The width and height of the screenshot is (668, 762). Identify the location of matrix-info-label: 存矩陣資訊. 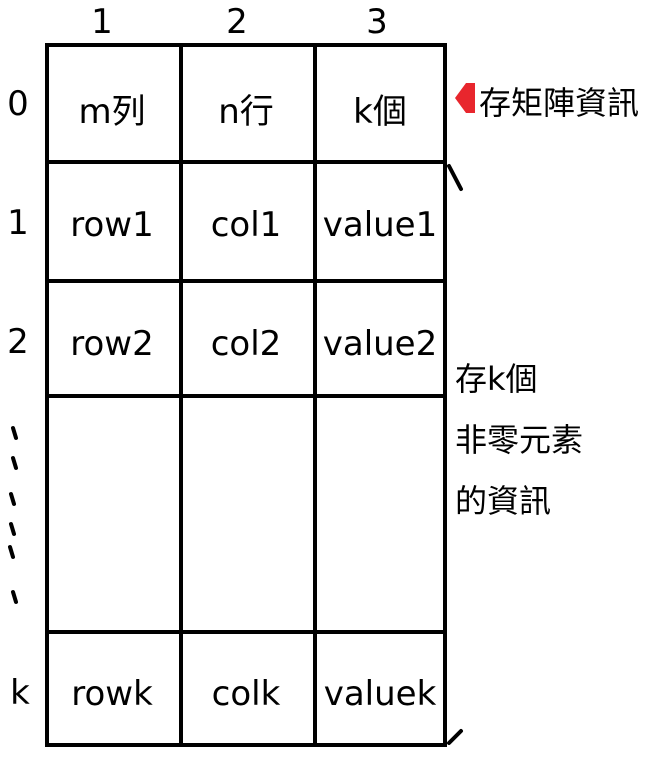
(559, 103).